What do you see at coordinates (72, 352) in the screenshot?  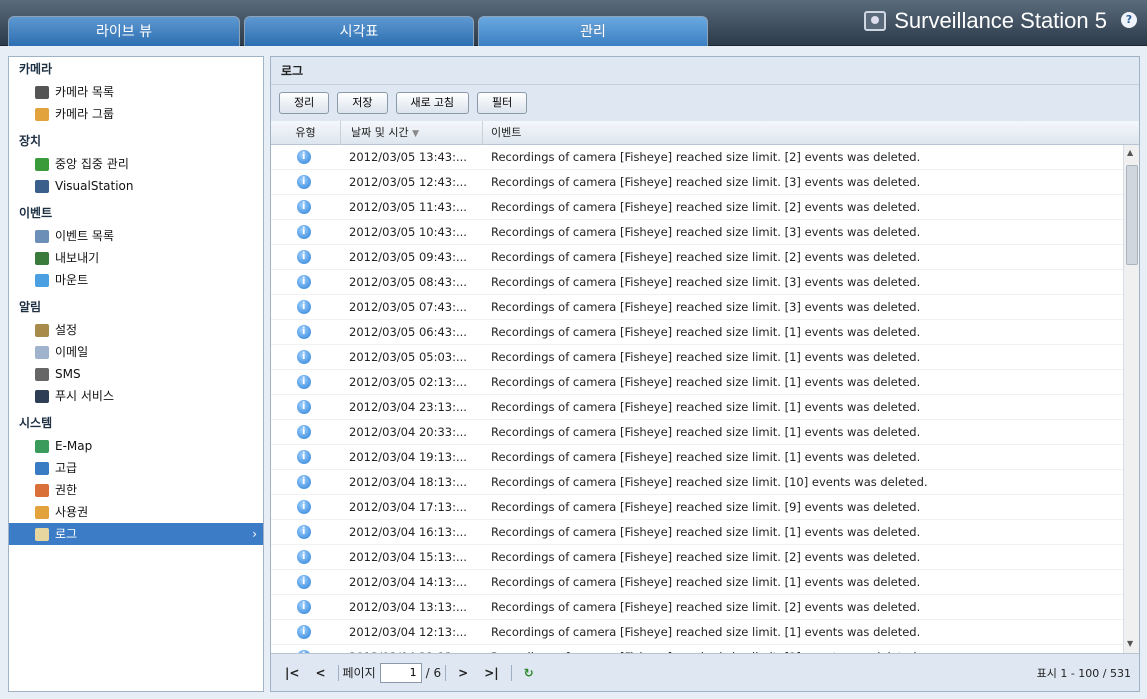 I see `sidebar-item-label: 이메일` at bounding box center [72, 352].